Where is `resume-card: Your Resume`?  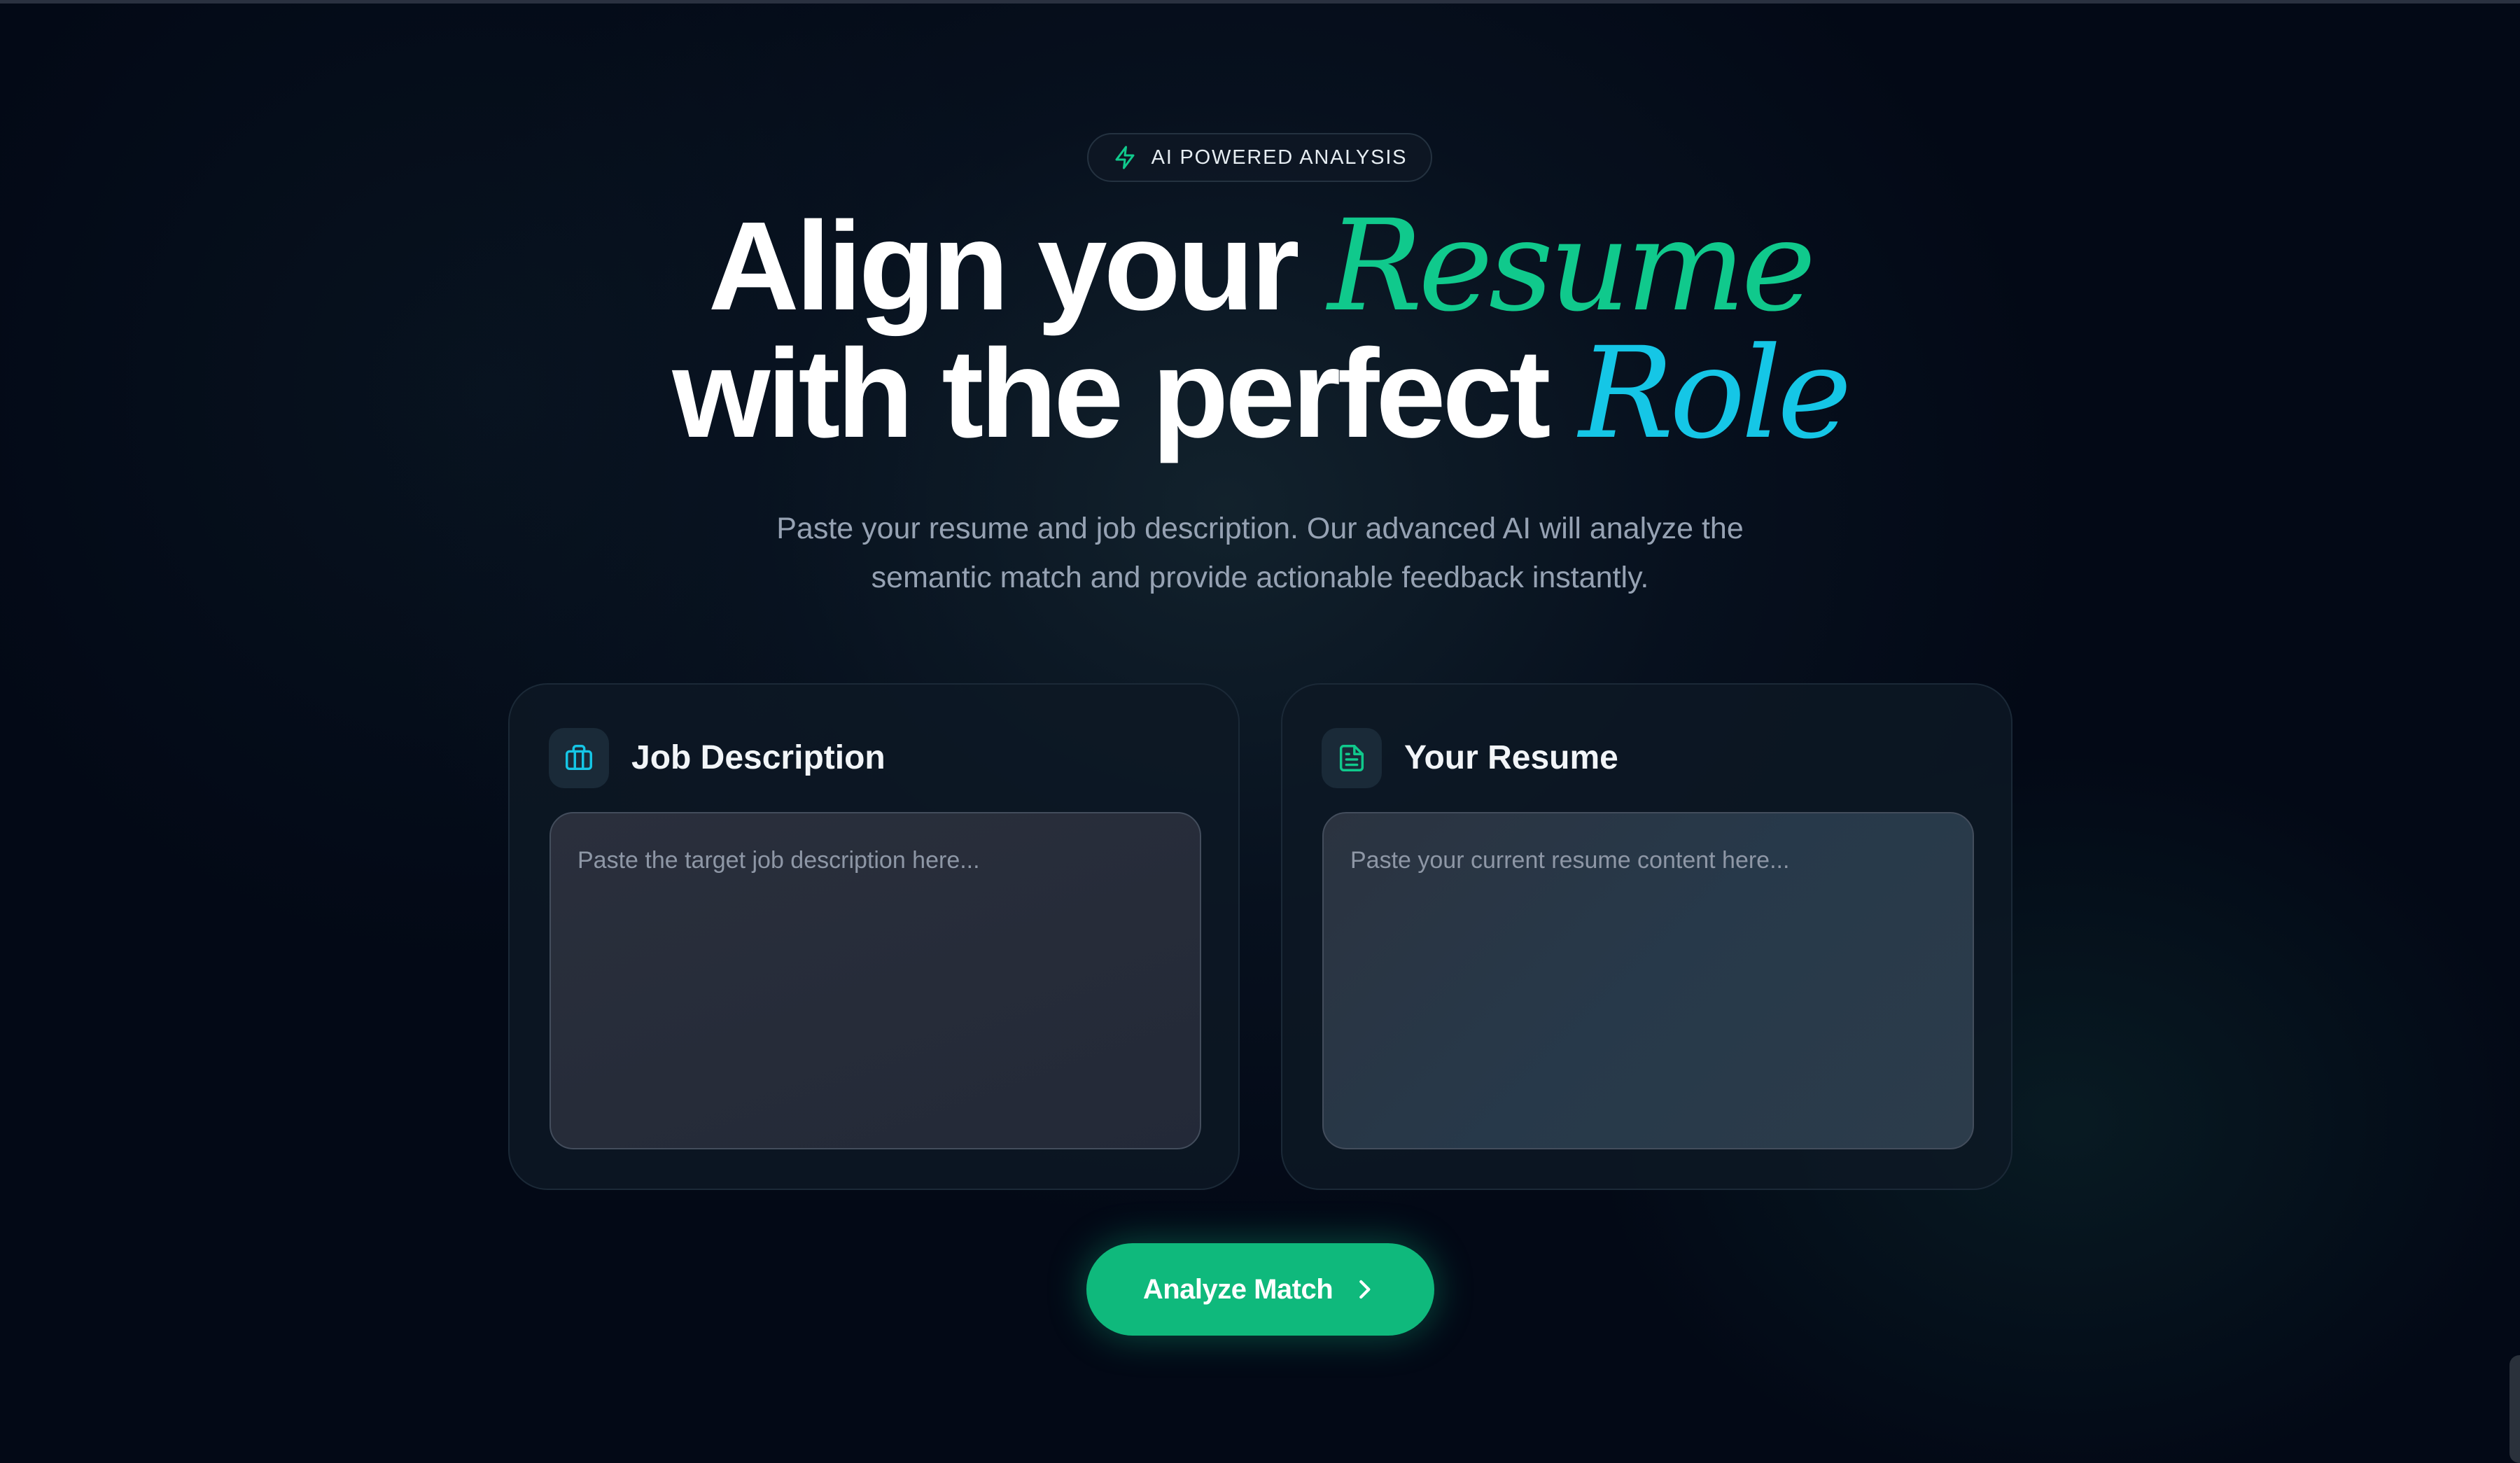 resume-card: Your Resume is located at coordinates (1646, 936).